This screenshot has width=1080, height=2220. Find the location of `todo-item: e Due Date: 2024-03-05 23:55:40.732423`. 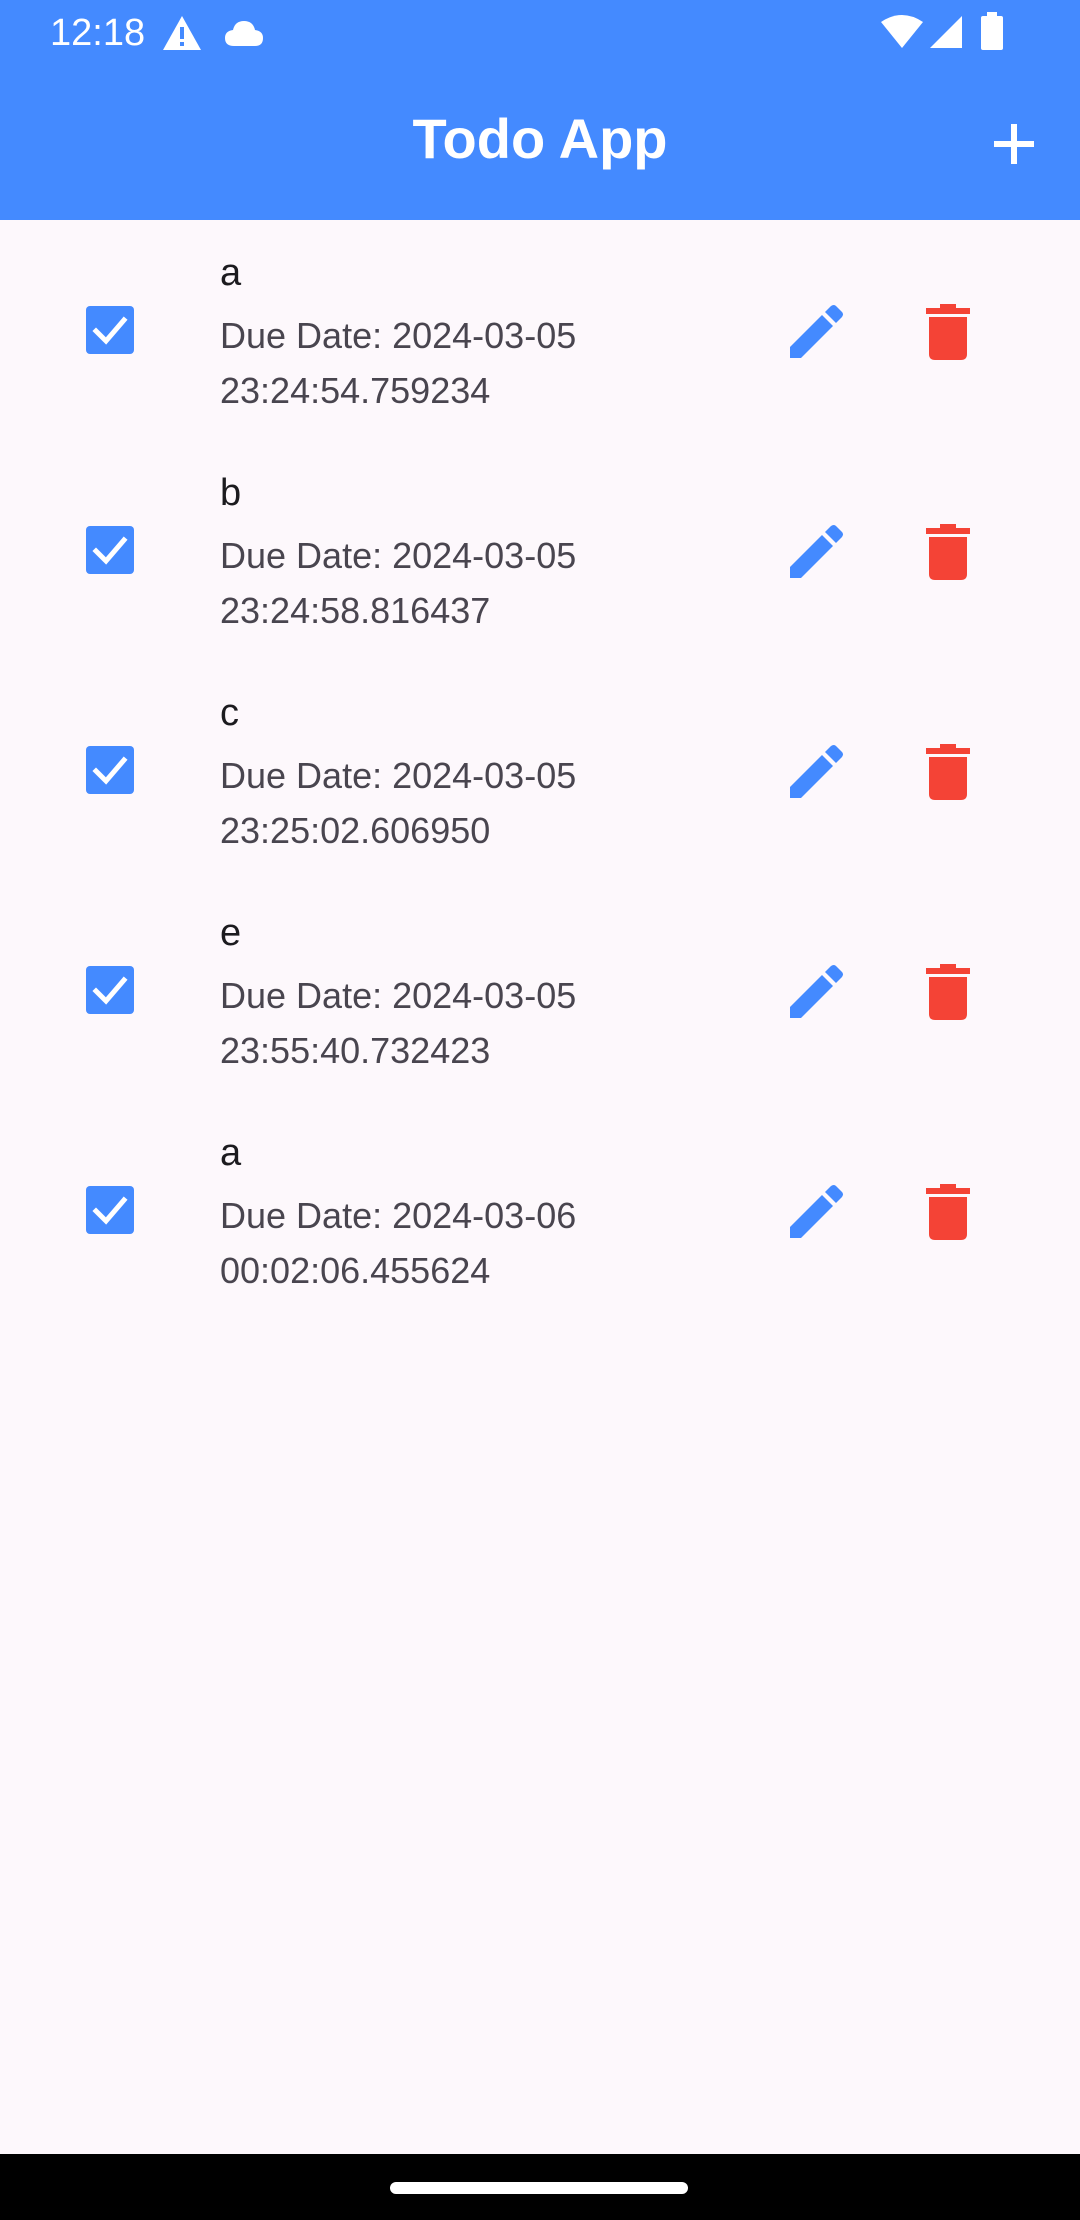

todo-item: e Due Date: 2024-03-05 23:55:40.732423 is located at coordinates (540, 990).